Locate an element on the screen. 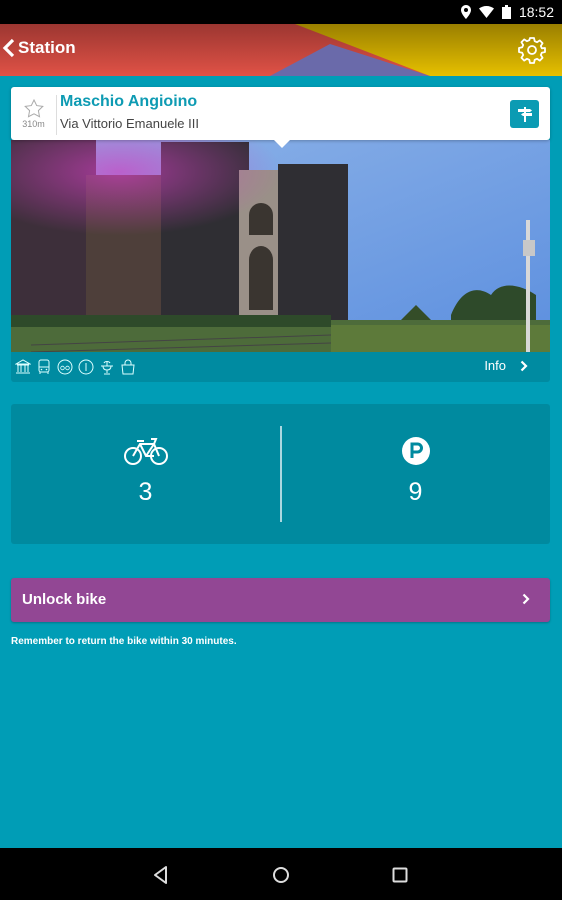  star-icon is located at coordinates (33, 108).